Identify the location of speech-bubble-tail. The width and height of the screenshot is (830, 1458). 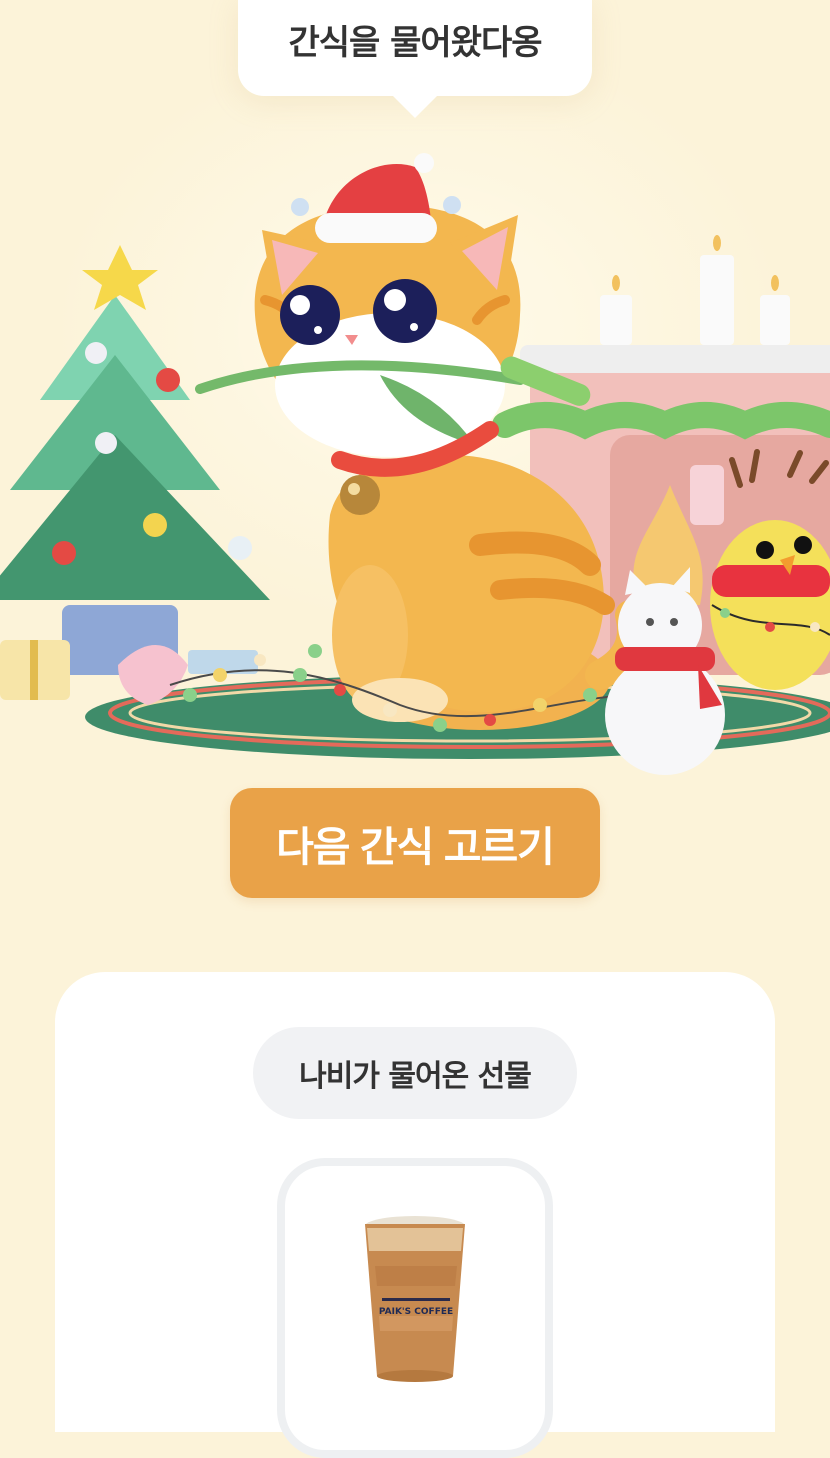
(415, 106).